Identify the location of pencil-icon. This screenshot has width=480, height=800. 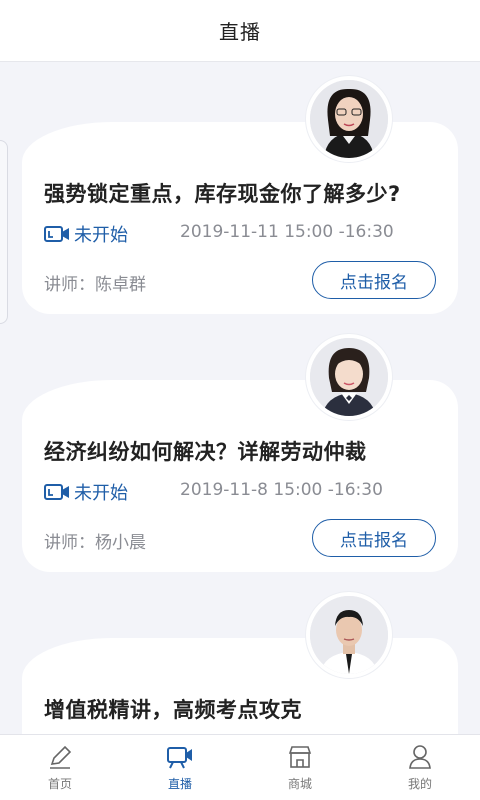
(61, 757).